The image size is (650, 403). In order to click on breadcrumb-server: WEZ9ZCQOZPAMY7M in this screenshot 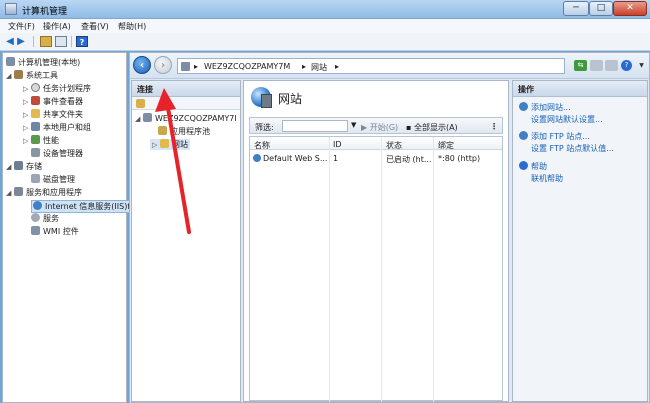, I will do `click(247, 66)`.